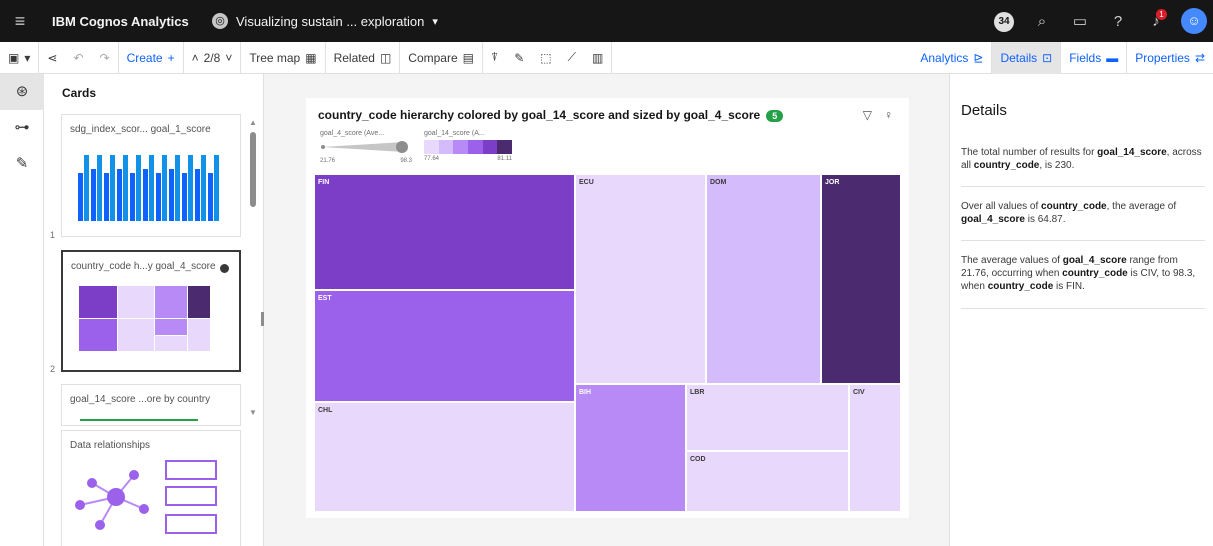 This screenshot has height=546, width=1213. I want to click on treemap-cell-jor: JOR, so click(861, 279).